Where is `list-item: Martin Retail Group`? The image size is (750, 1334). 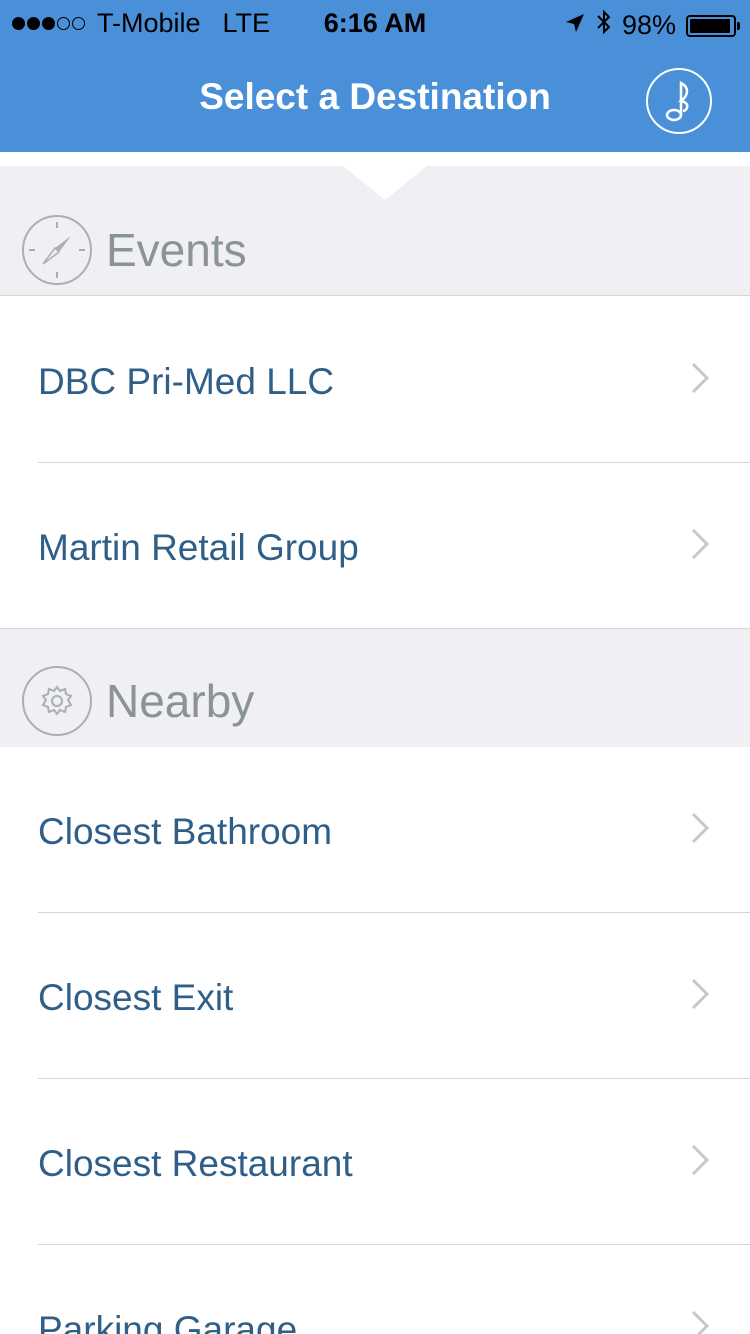
list-item: Martin Retail Group is located at coordinates (375, 546).